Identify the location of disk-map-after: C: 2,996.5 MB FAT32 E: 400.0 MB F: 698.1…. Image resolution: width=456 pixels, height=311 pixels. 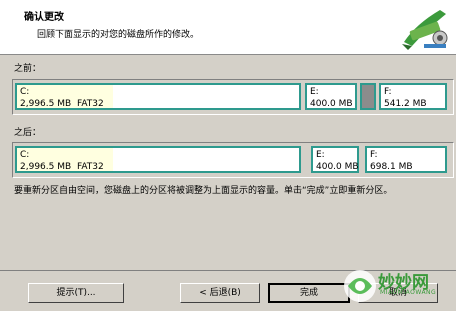
(233, 160).